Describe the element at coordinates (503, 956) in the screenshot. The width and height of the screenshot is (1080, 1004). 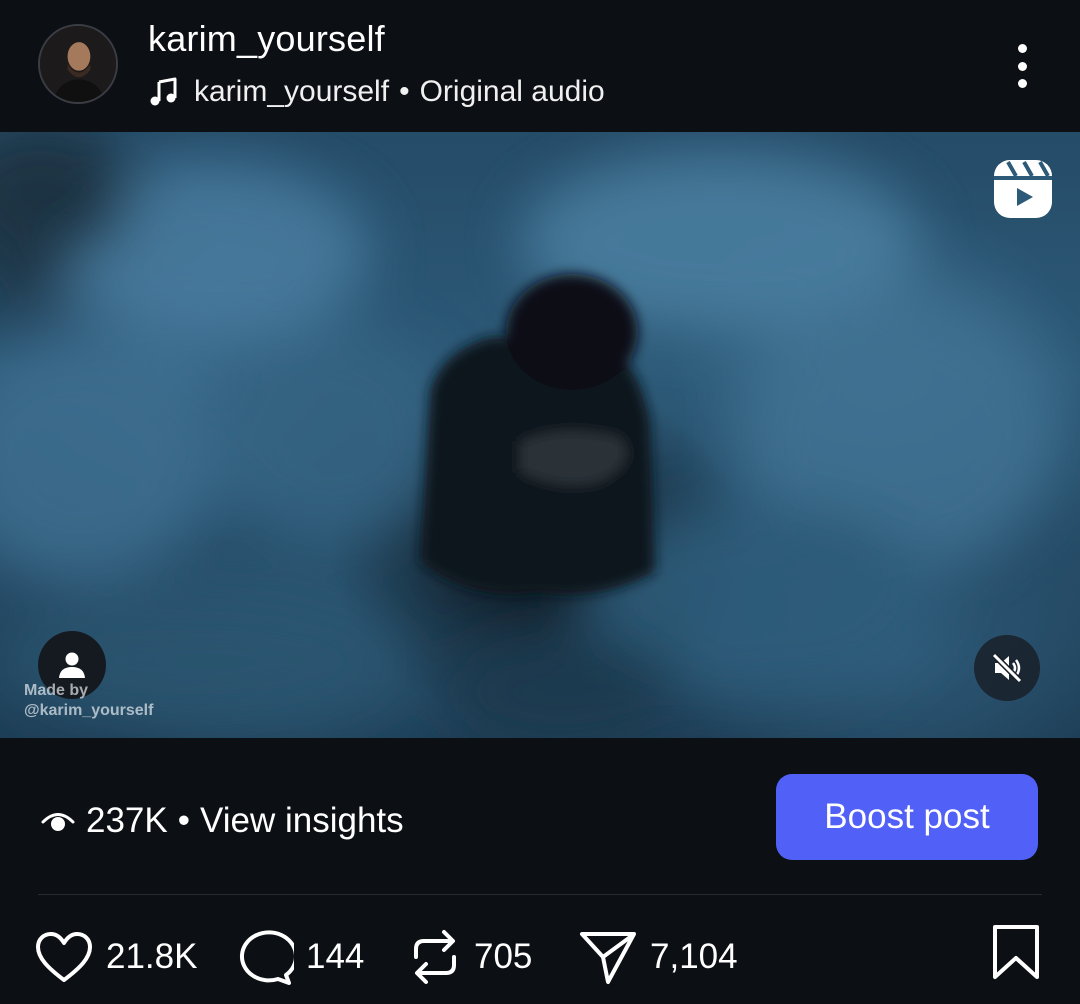
I see `repost-count: 705` at that location.